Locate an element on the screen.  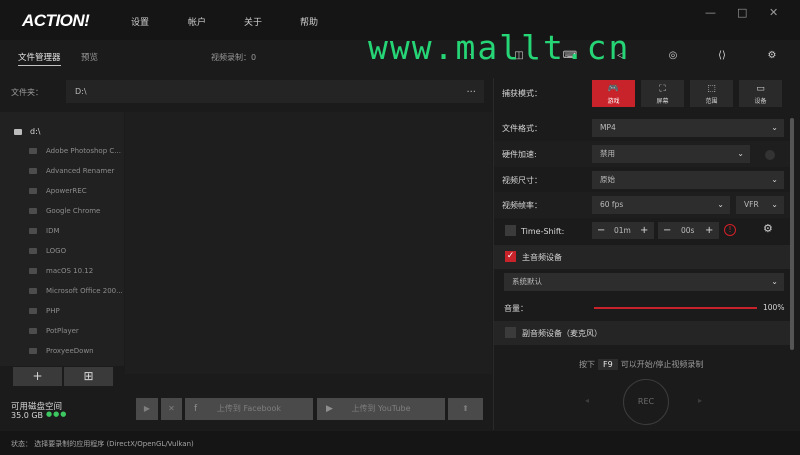
maximize-button: □ is located at coordinates (742, 12).